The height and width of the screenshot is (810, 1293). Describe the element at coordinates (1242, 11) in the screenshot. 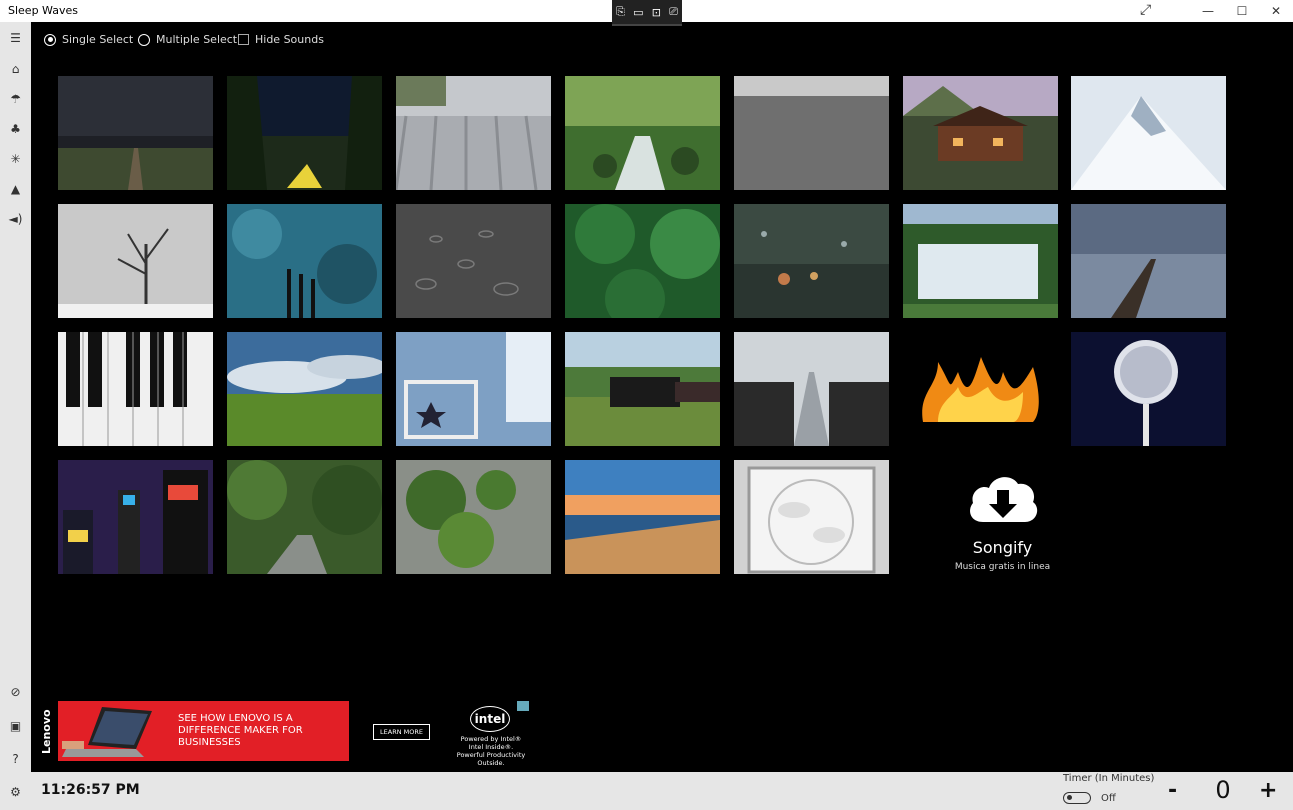

I see `maximize-button: ☐` at that location.